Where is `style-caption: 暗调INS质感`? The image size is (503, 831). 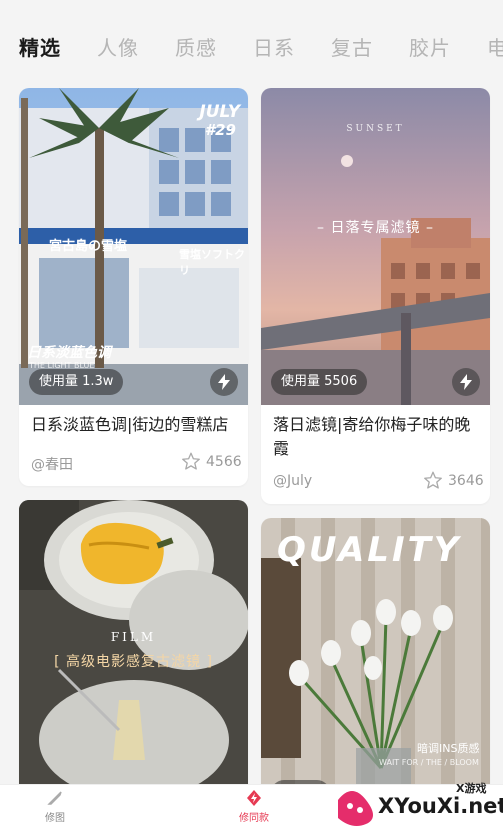
style-caption: 暗调INS质感 is located at coordinates (448, 748).